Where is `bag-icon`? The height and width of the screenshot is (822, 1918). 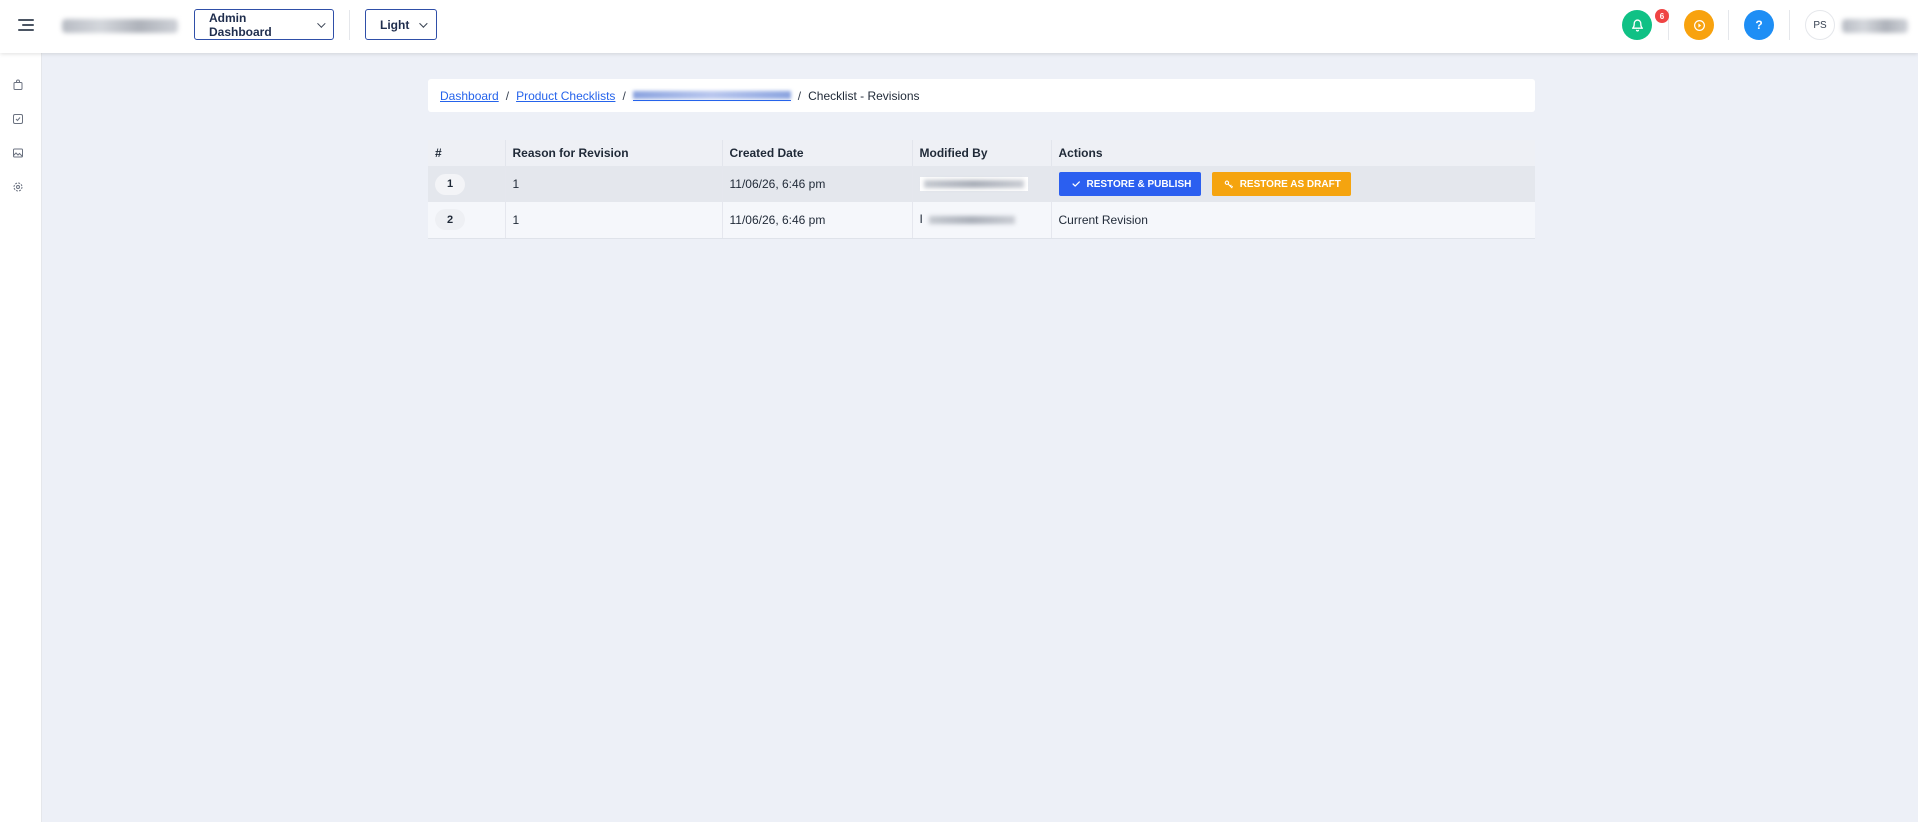 bag-icon is located at coordinates (18, 85).